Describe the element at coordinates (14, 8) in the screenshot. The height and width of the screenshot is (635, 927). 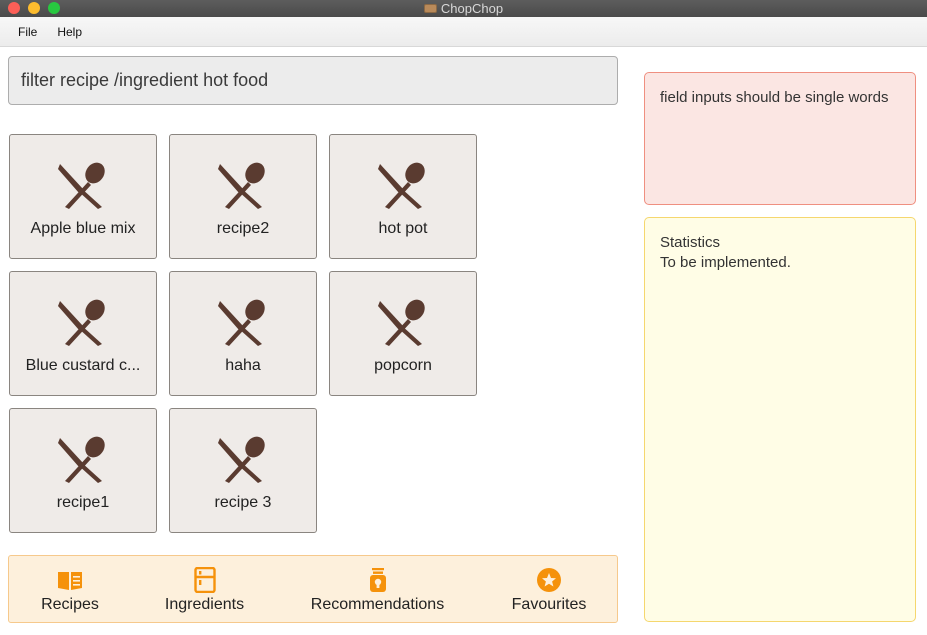
I see `close-window-button` at that location.